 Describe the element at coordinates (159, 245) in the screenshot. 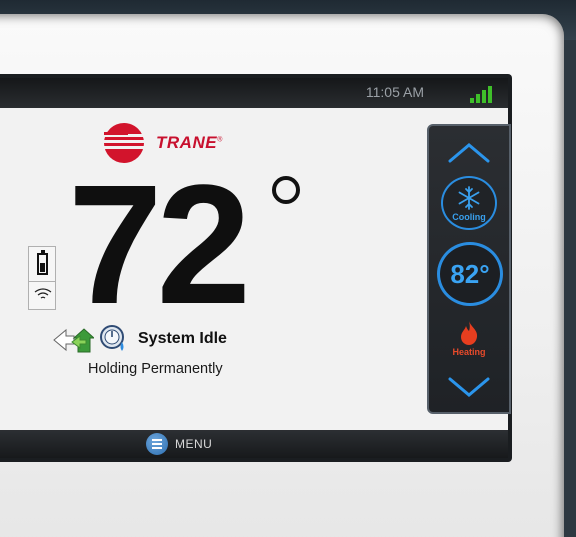

I see `current-temperature: 72` at that location.